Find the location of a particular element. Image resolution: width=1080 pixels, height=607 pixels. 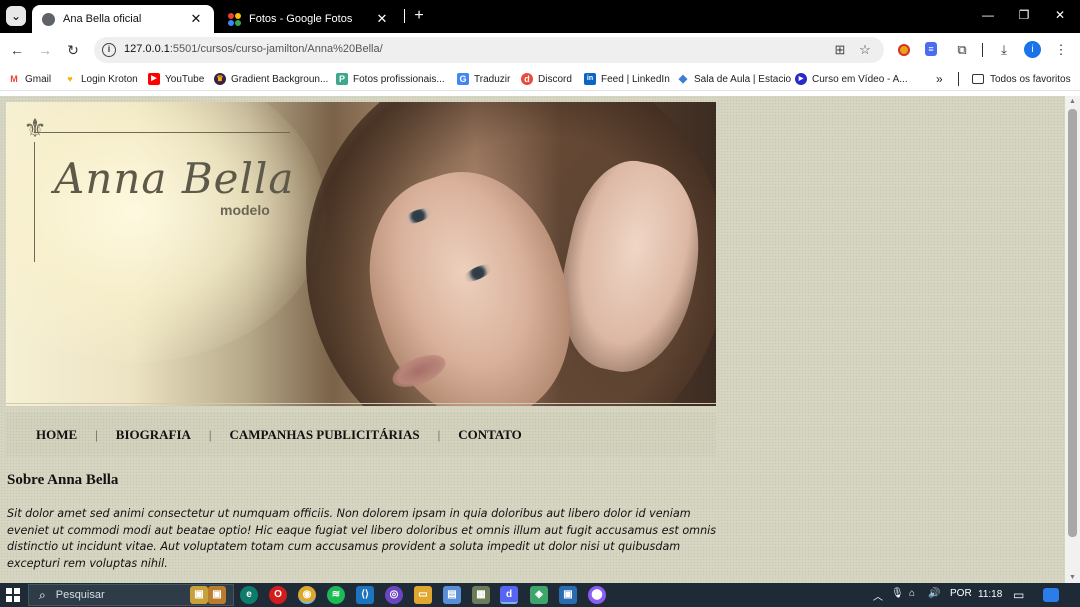

notifications-icon: ▭ is located at coordinates (1018, 595).